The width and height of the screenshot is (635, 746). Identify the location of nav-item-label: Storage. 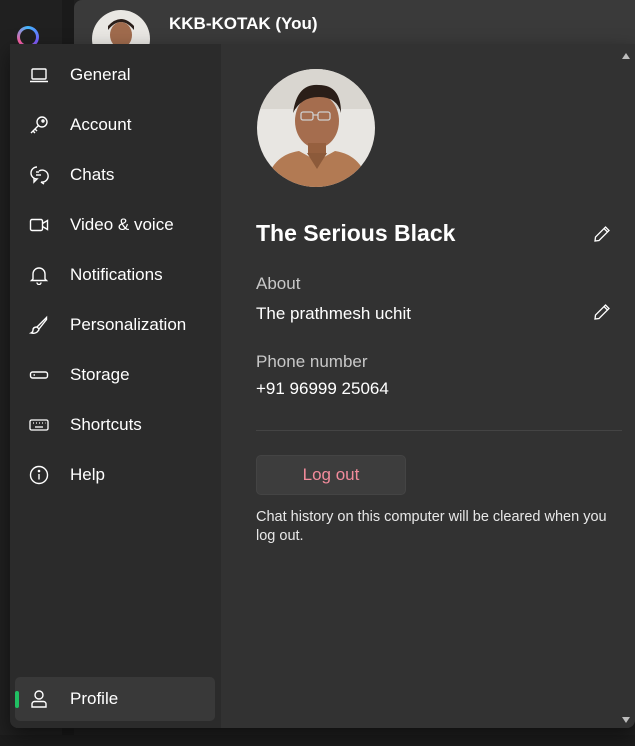
(100, 374).